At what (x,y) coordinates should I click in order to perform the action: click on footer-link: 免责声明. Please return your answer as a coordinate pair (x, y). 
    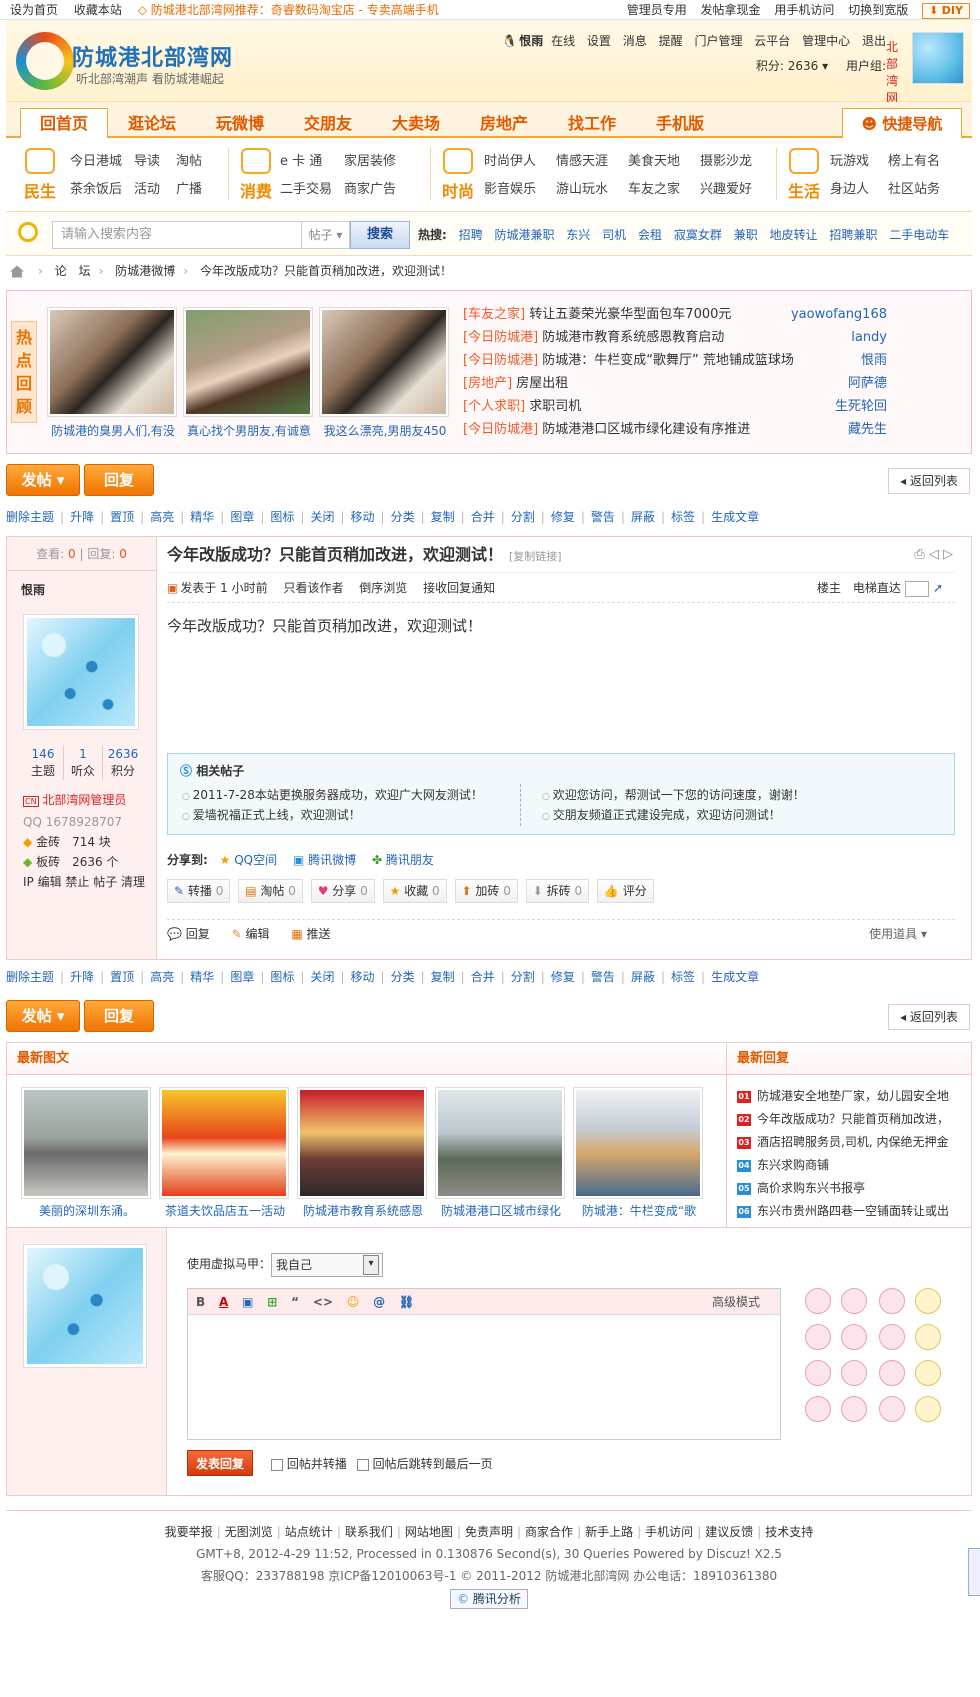
    Looking at the image, I should click on (489, 1532).